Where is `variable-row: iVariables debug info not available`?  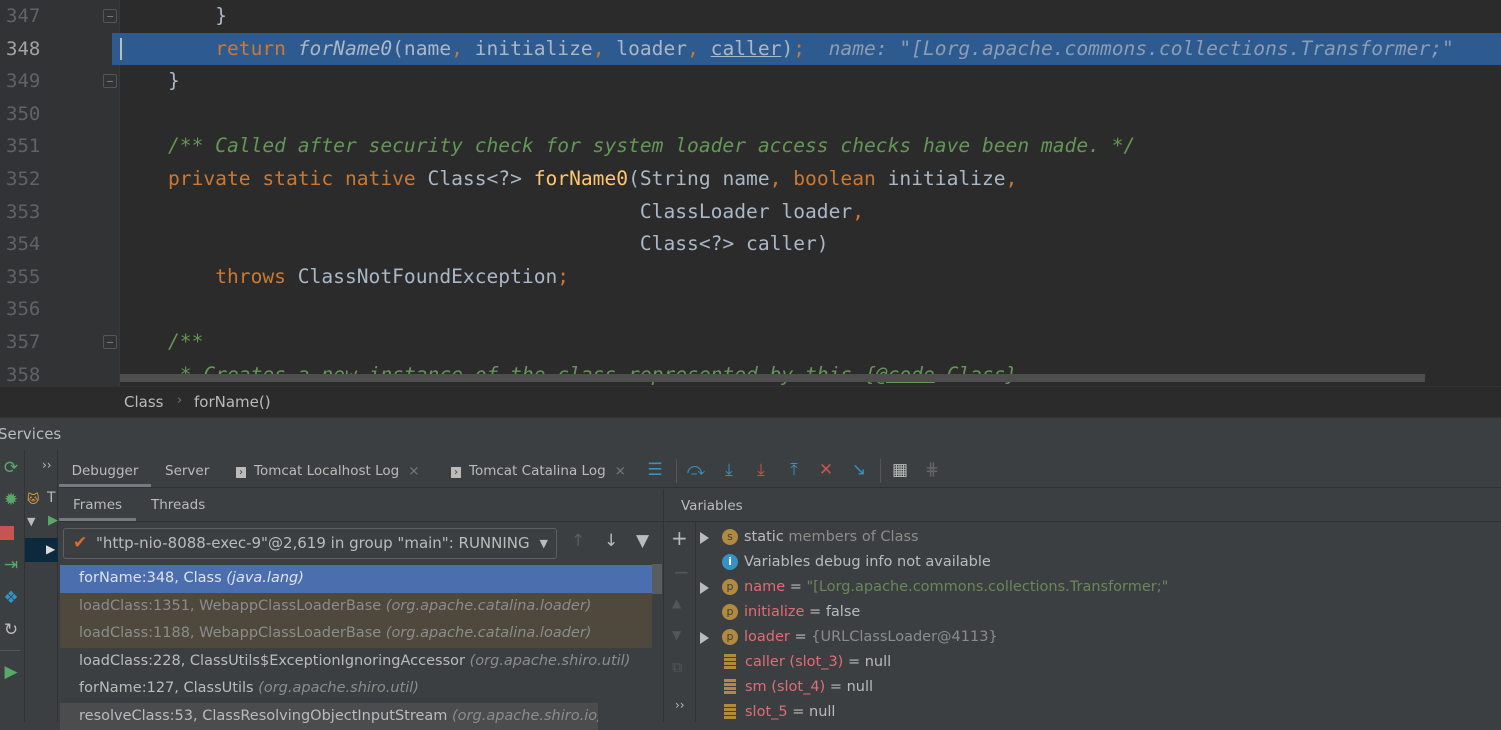 variable-row: iVariables debug info not available is located at coordinates (856, 562).